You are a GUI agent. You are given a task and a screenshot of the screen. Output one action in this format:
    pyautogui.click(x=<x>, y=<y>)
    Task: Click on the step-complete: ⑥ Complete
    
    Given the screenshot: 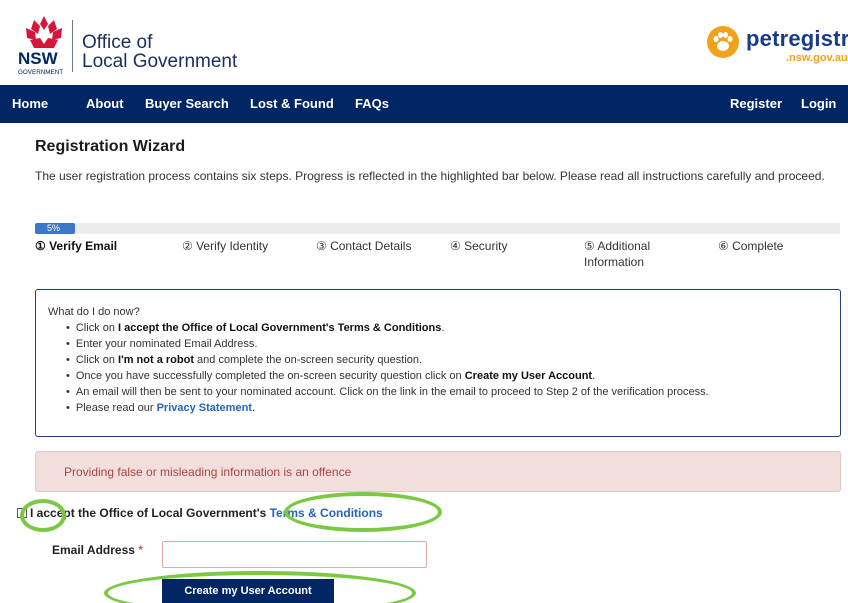 What is the action you would take?
    pyautogui.click(x=751, y=246)
    